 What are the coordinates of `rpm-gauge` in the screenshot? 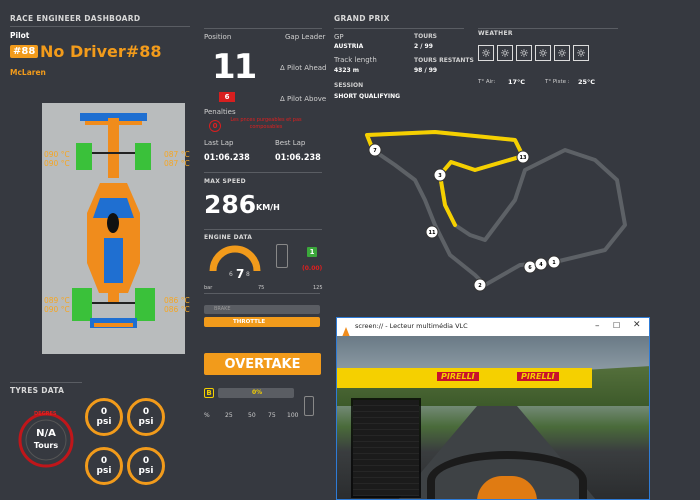 It's located at (235, 258).